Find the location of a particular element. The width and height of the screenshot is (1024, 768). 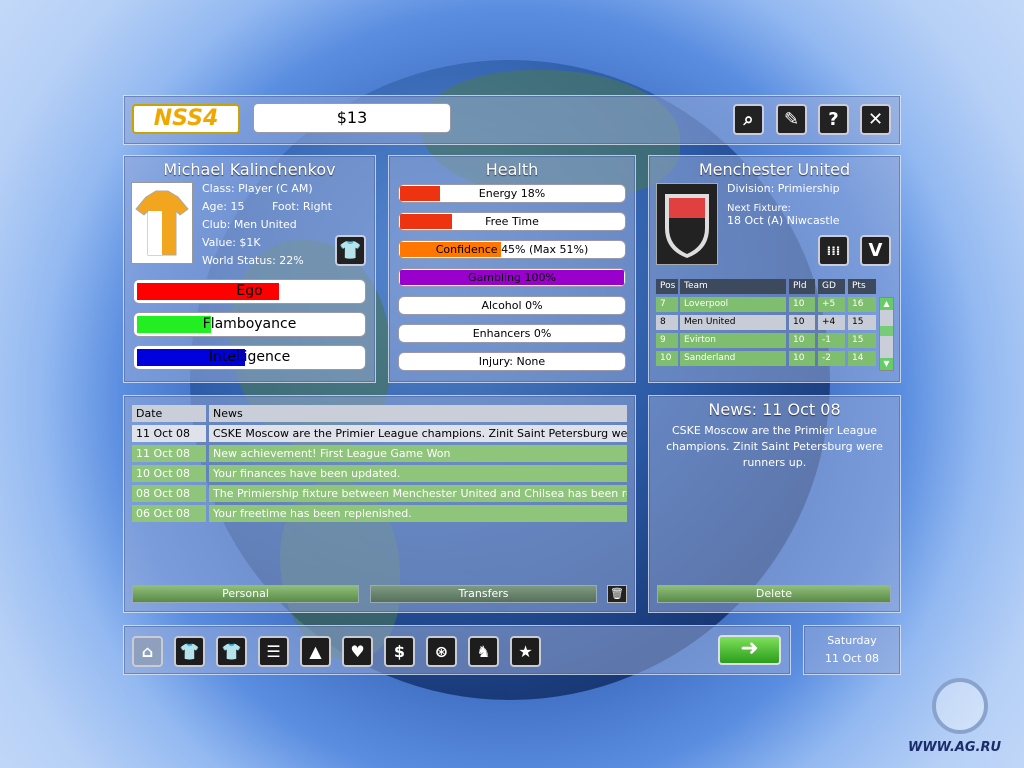

money-display: $13 is located at coordinates (352, 118).